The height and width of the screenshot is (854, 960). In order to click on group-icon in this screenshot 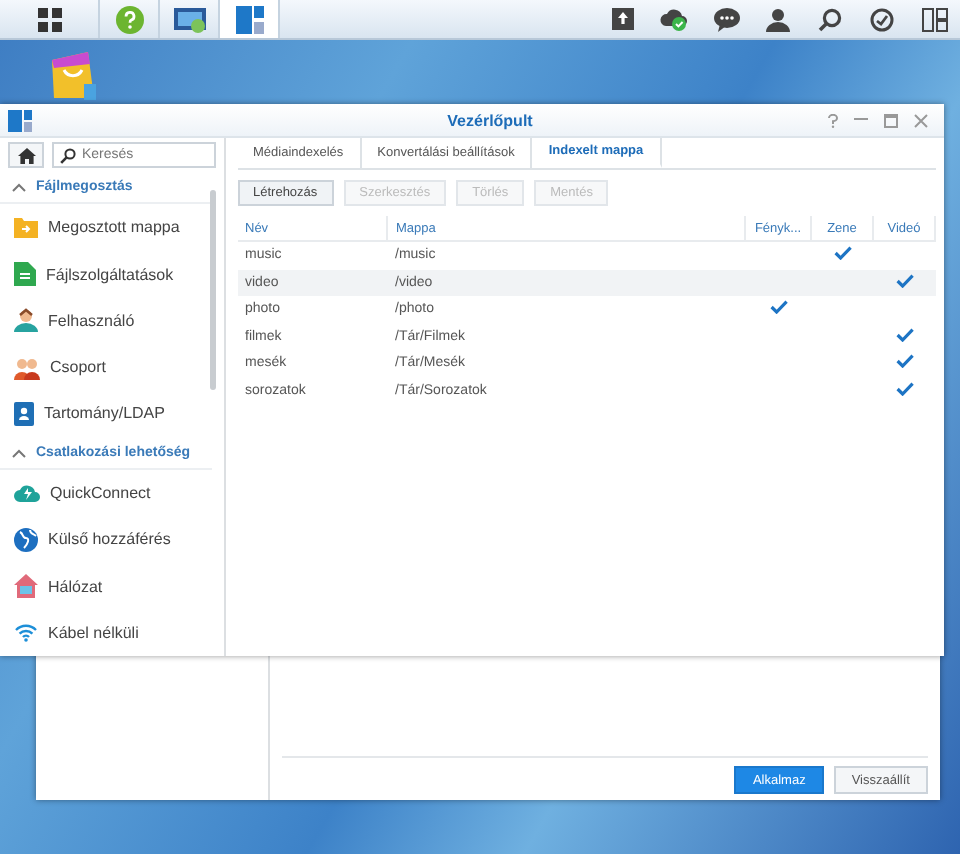, I will do `click(27, 367)`.